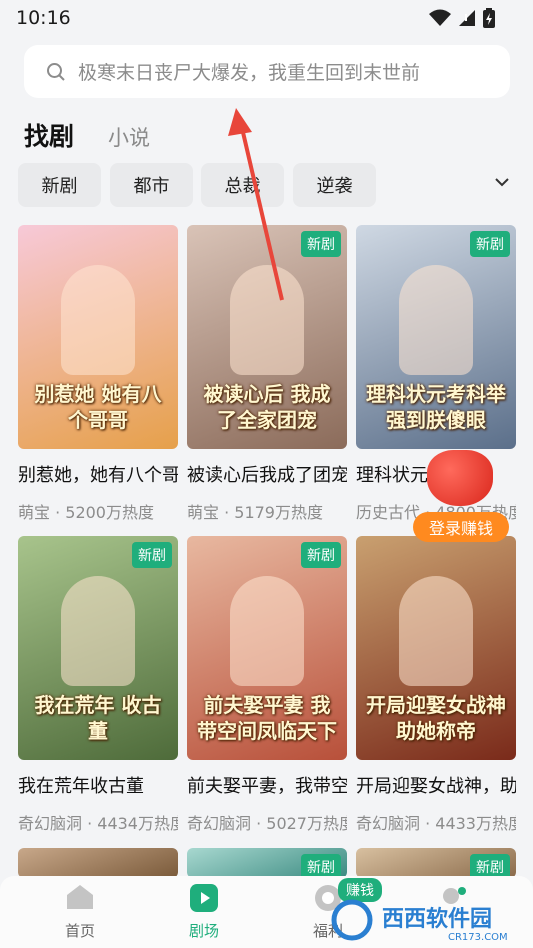 The image size is (533, 948). Describe the element at coordinates (151, 185) in the screenshot. I see `chip-city: 都市` at that location.